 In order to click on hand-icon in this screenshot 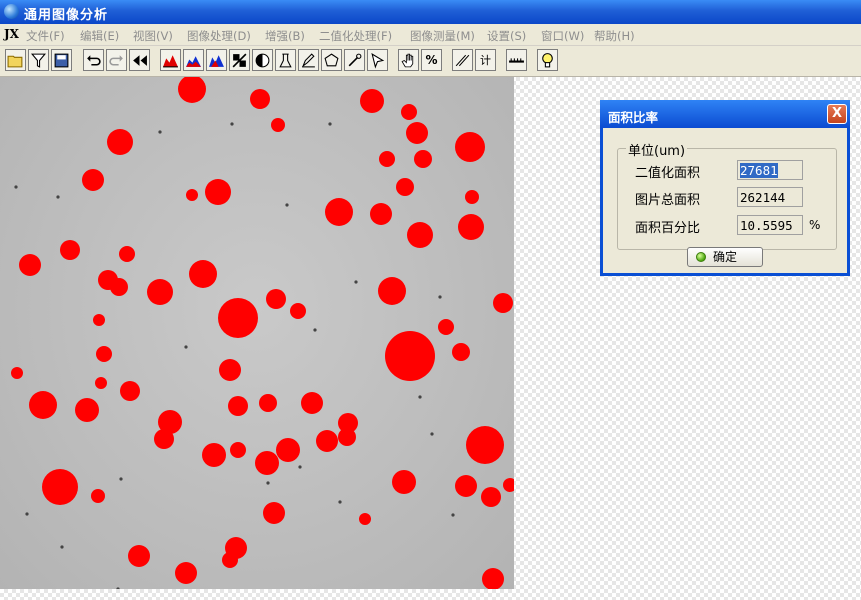, I will do `click(408, 60)`.